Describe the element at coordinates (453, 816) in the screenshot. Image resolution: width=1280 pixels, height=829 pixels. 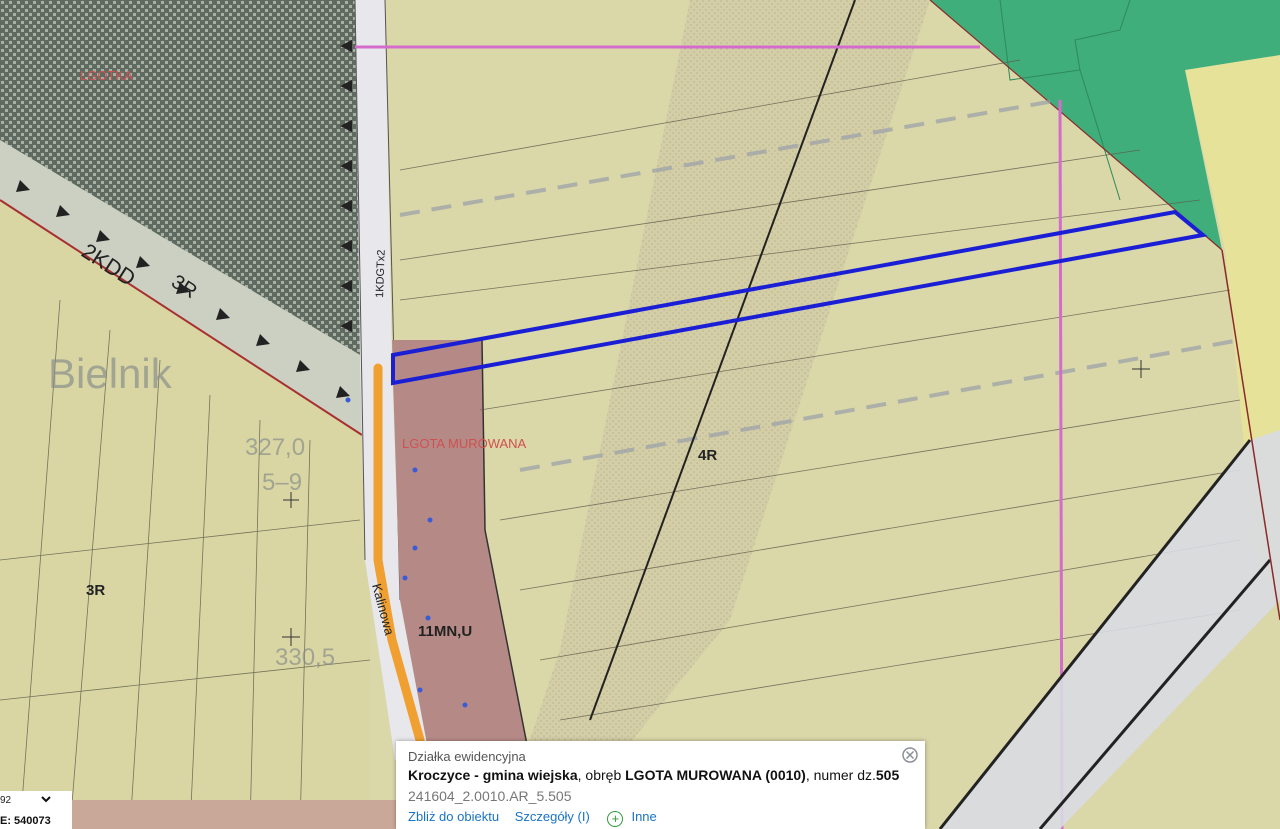
I see `zoom-to-object-link: Zbliż do obiektu` at that location.